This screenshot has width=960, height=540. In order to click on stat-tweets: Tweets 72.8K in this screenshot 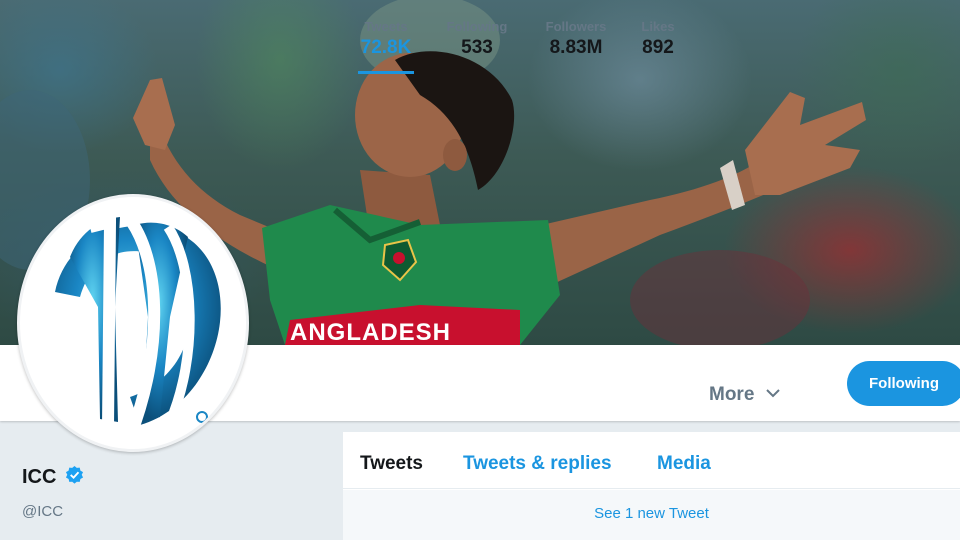, I will do `click(386, 38)`.